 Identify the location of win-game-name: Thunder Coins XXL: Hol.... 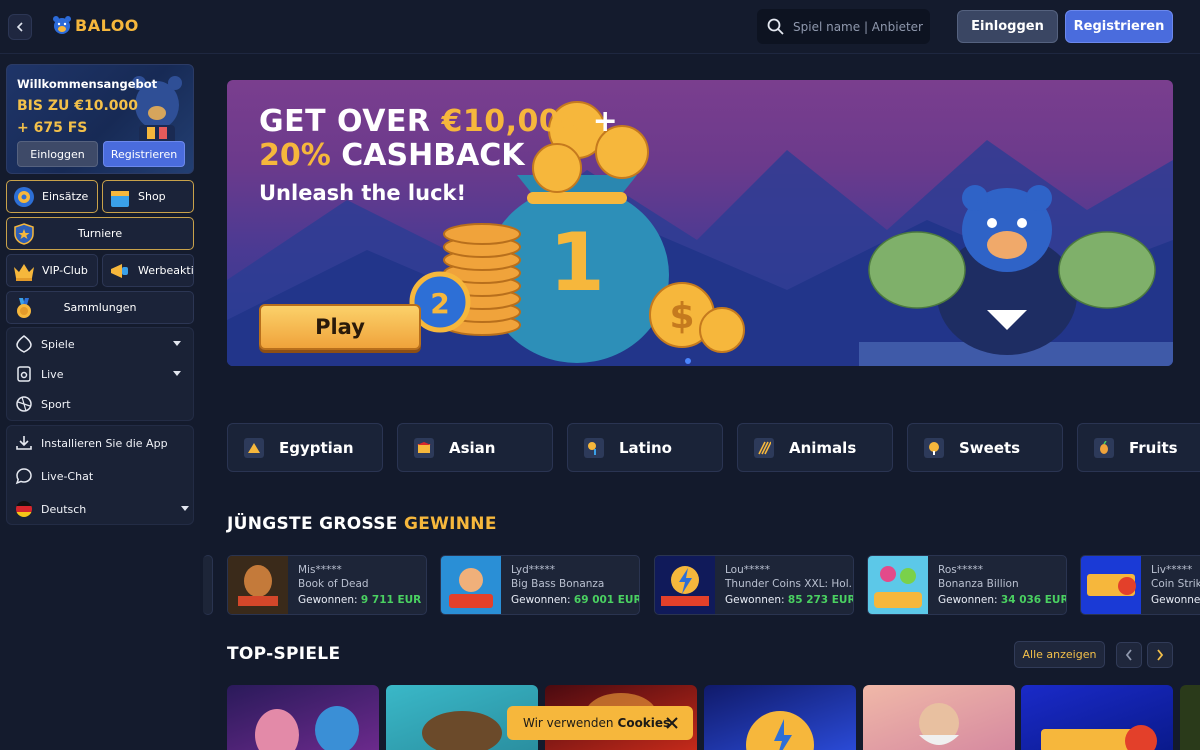
(789, 584).